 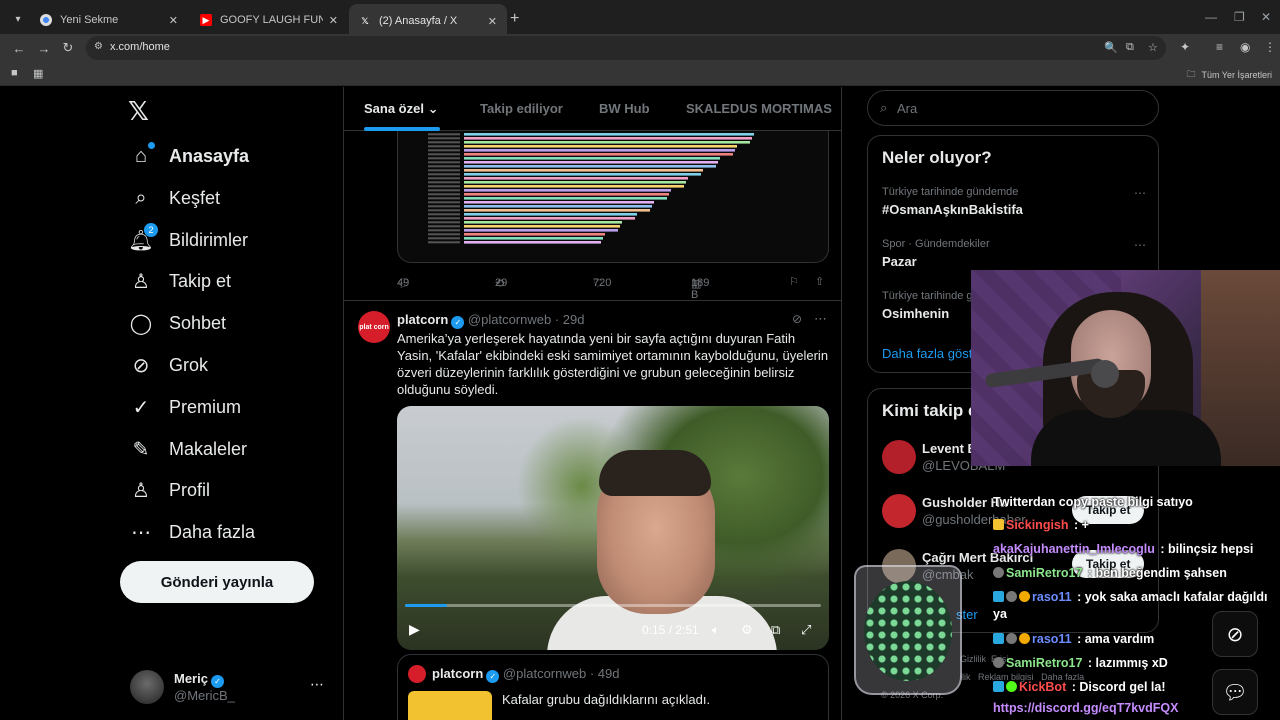 I want to click on extensions-icon: ✦, so click(x=1185, y=47).